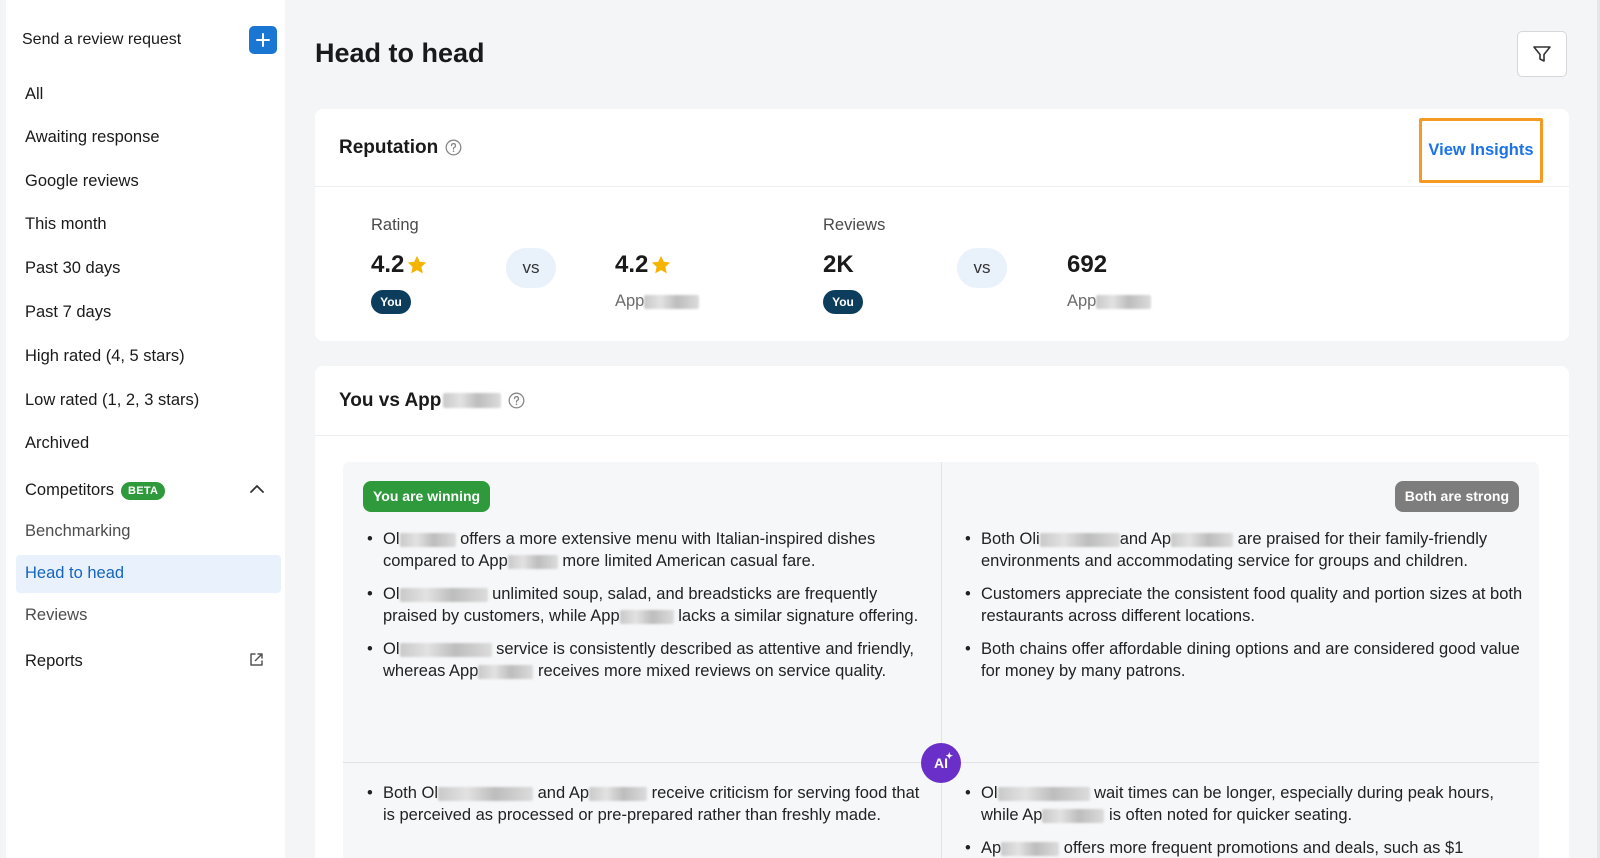 The height and width of the screenshot is (858, 1600). I want to click on reputation-header: Reputation, so click(942, 148).